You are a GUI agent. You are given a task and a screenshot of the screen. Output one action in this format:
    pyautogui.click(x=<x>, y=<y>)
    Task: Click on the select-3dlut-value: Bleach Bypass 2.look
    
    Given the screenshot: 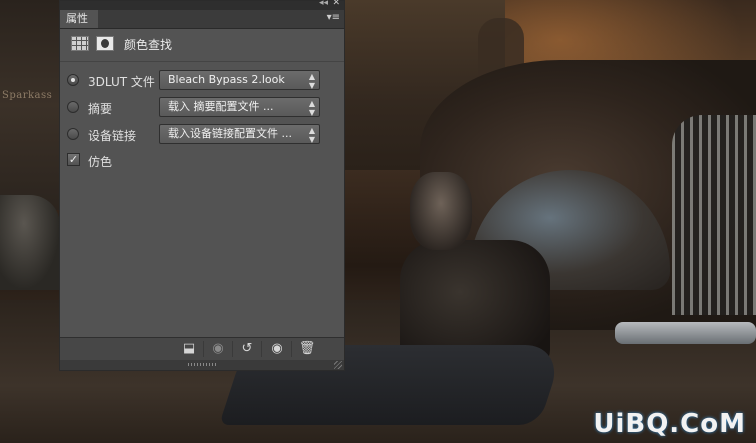 What is the action you would take?
    pyautogui.click(x=226, y=79)
    